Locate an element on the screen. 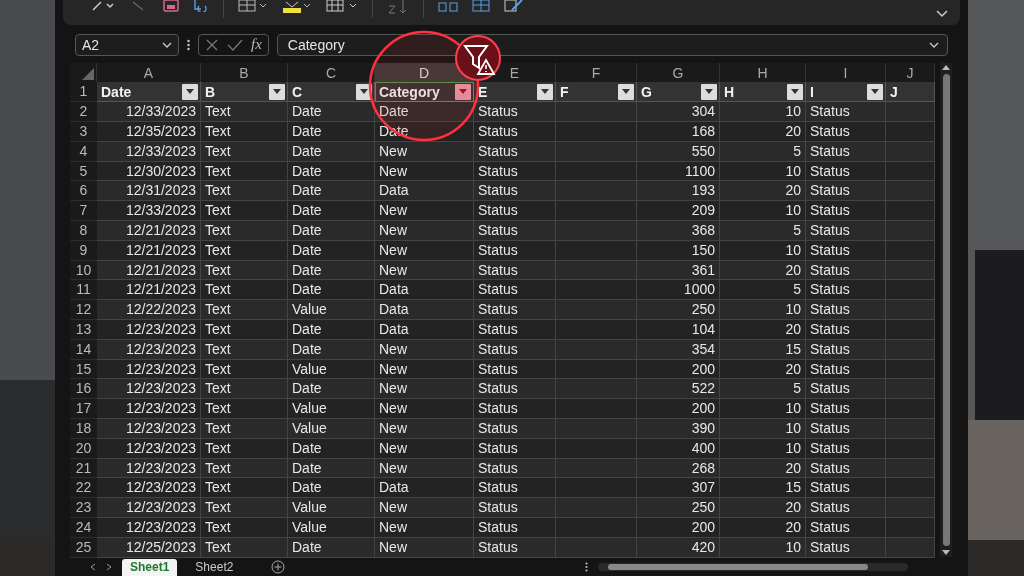 The width and height of the screenshot is (1024, 576). fill-color-icon is located at coordinates (297, 7).